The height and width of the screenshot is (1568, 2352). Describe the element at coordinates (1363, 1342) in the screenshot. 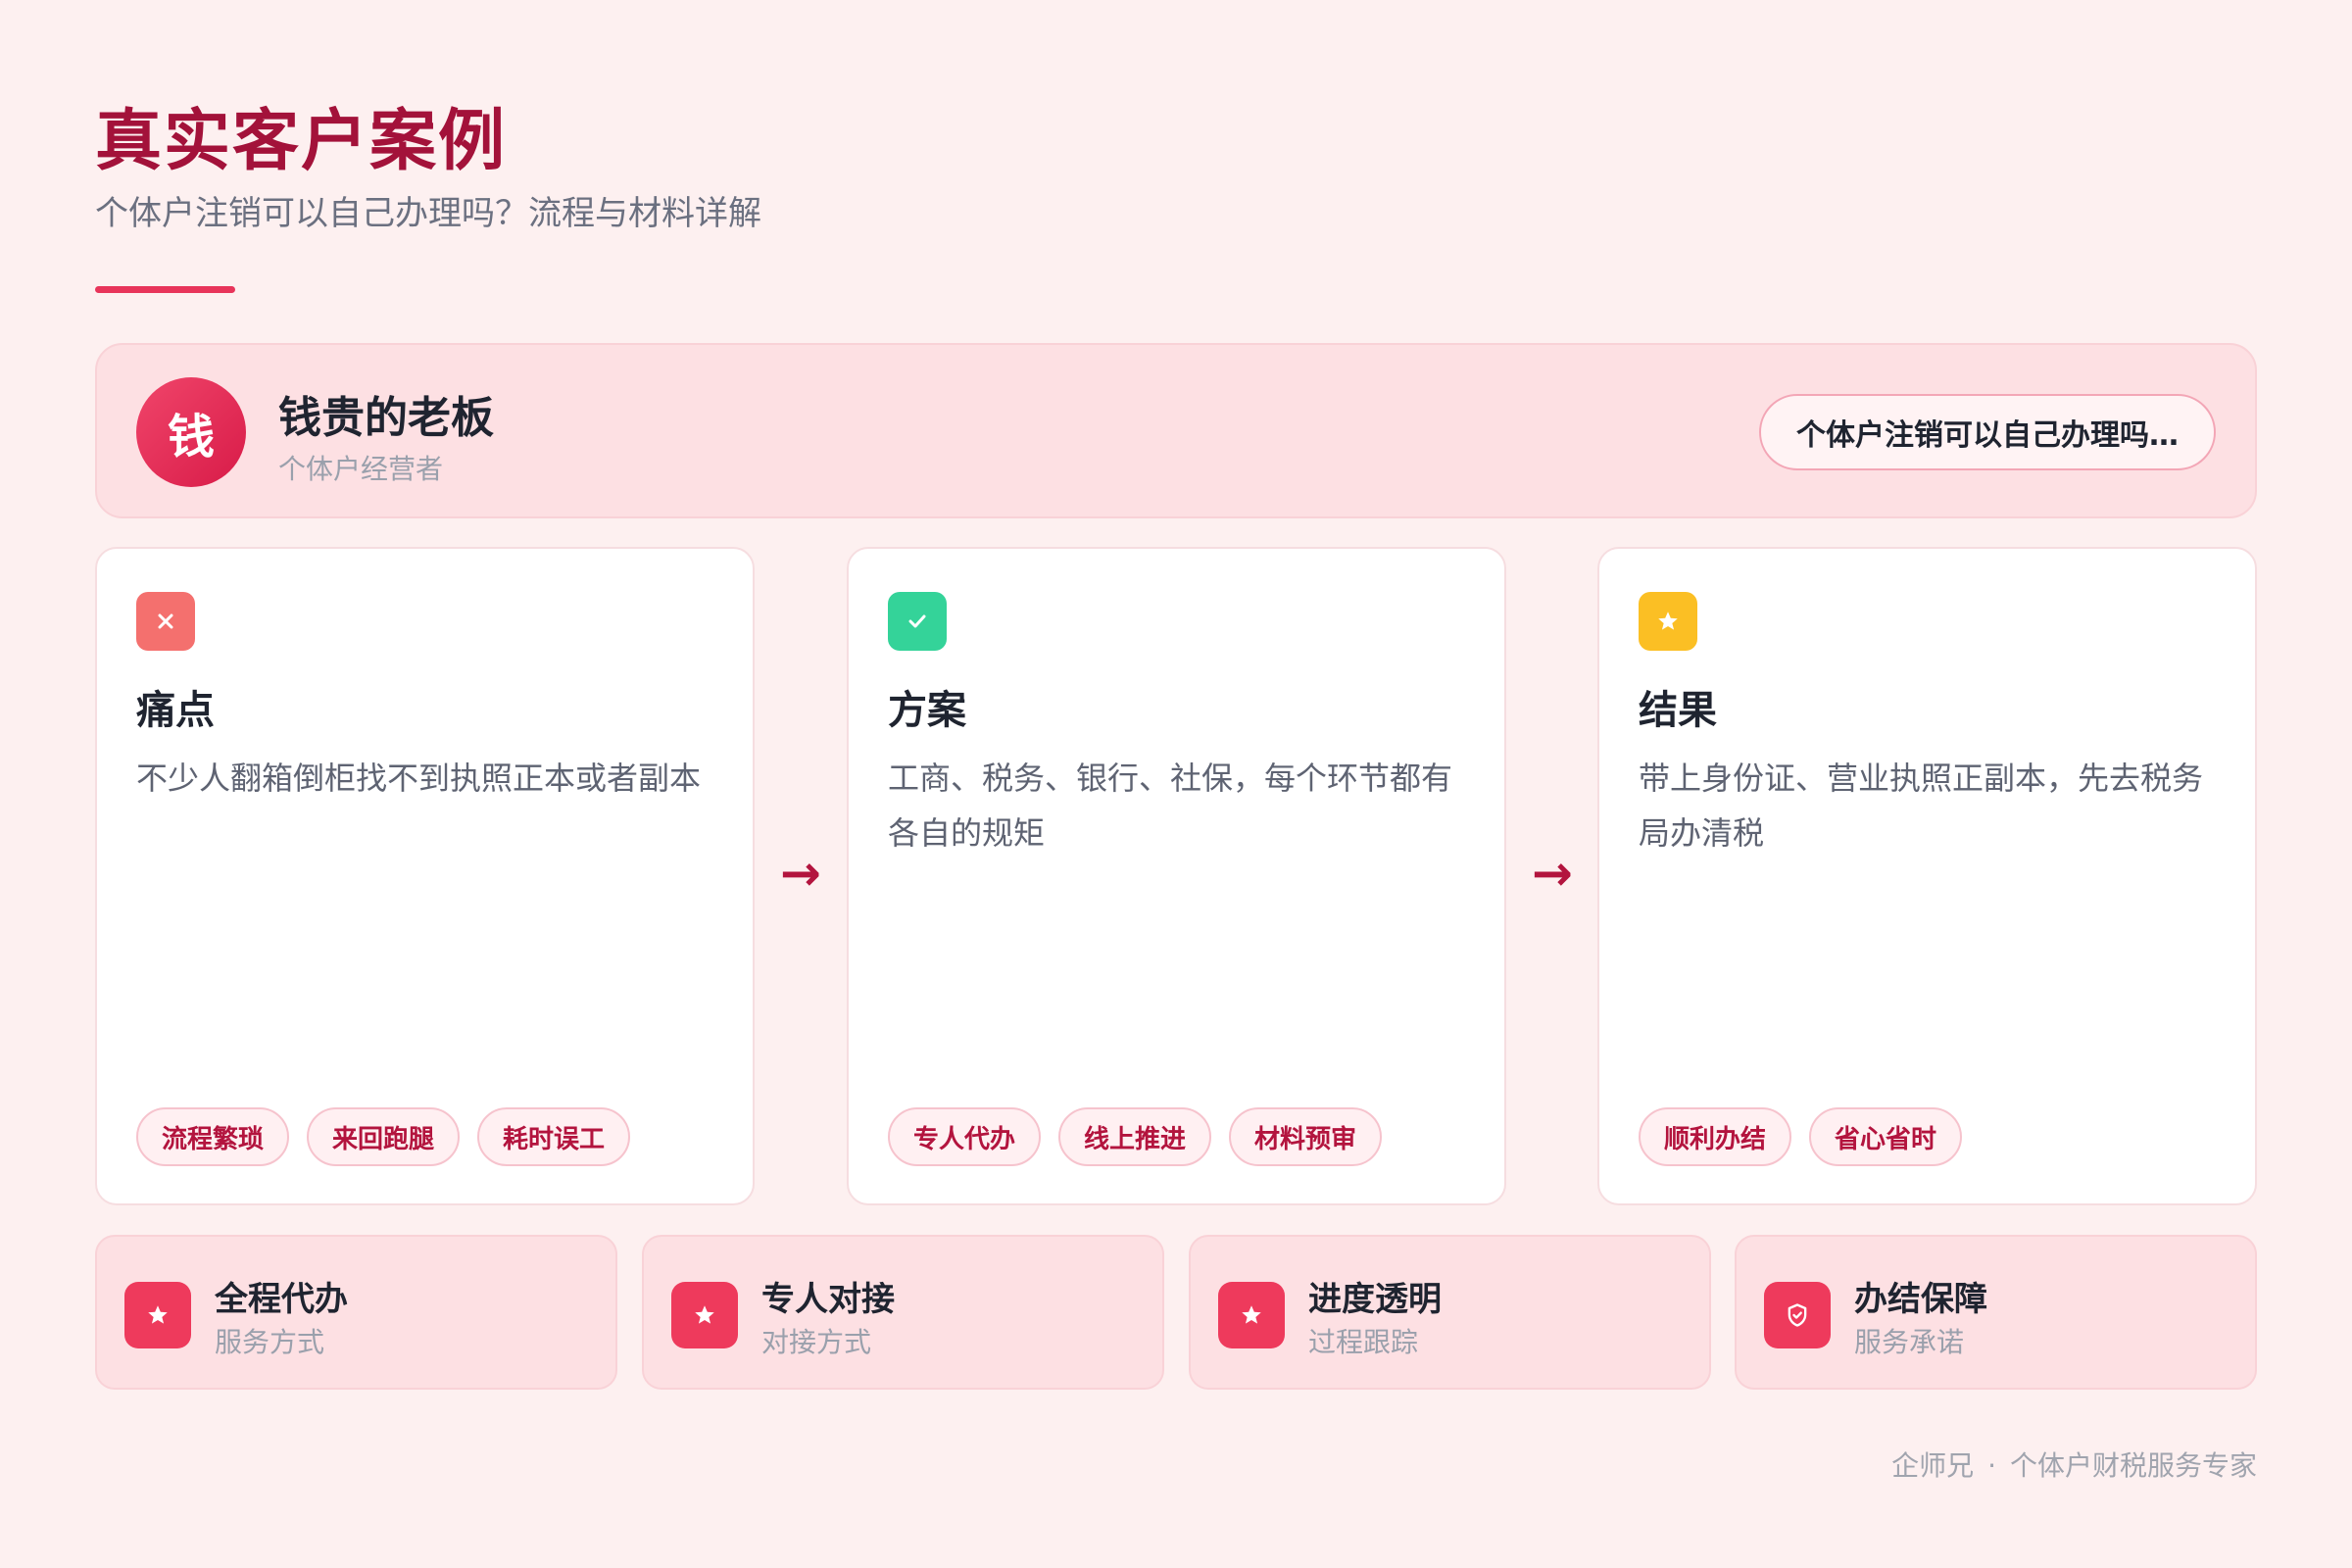

I see `feature-subtitle: 过程跟踪` at that location.